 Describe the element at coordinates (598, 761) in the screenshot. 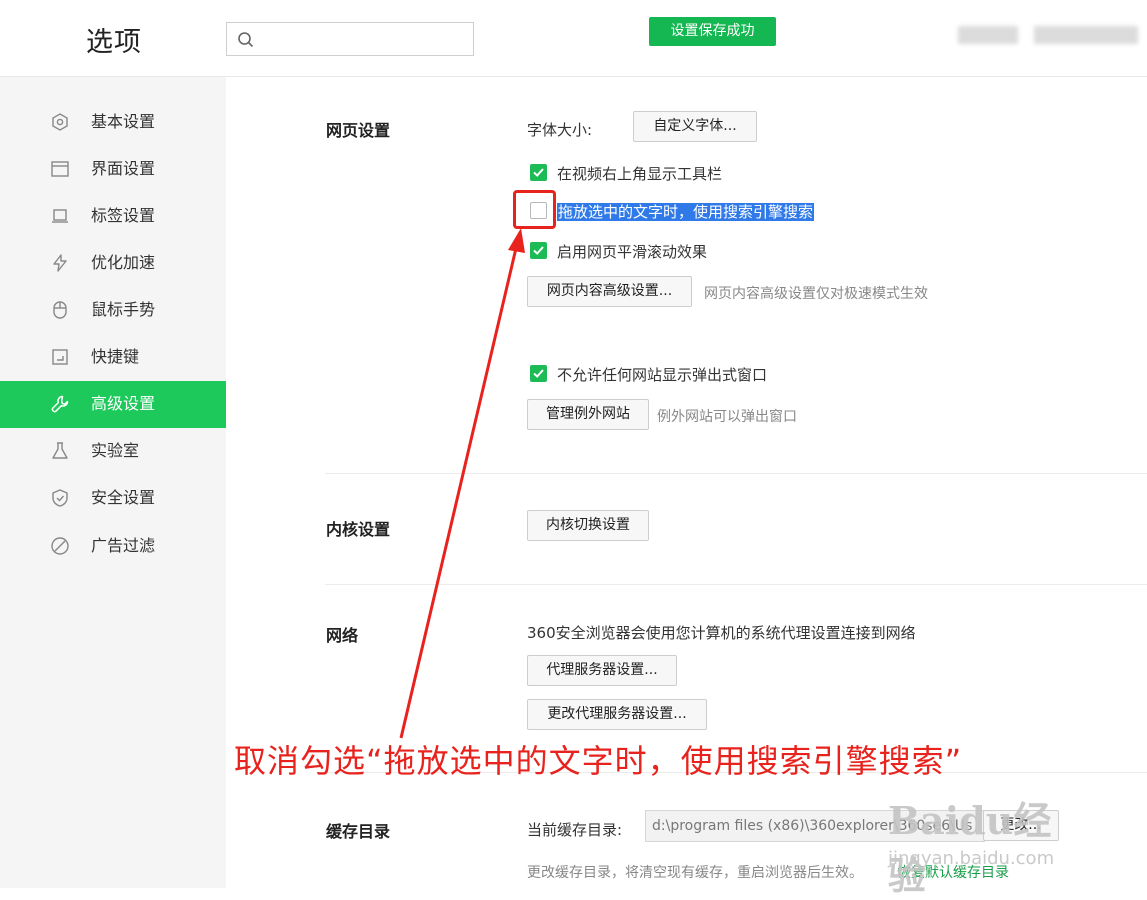

I see `annotation-text: 取消勾选“拖放选中的文字时，使用搜索引擎搜索”` at that location.